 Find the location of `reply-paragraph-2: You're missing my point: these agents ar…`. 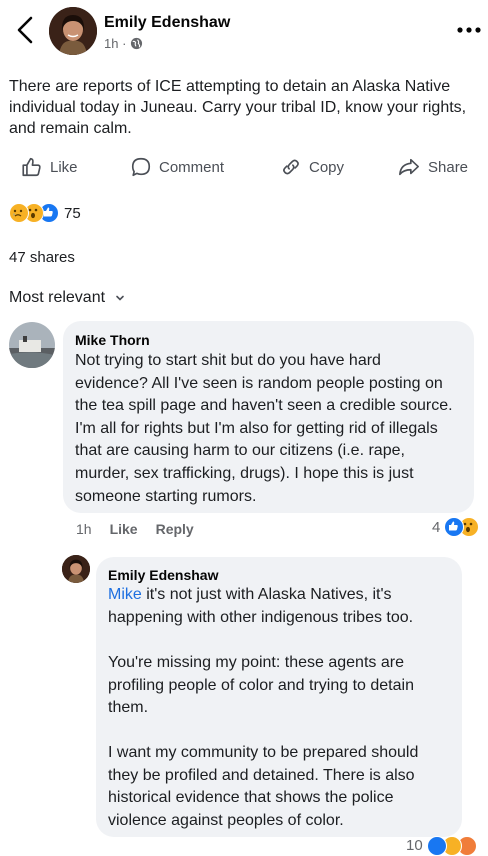

reply-paragraph-2: You're missing my point: these agents ar… is located at coordinates (261, 685).